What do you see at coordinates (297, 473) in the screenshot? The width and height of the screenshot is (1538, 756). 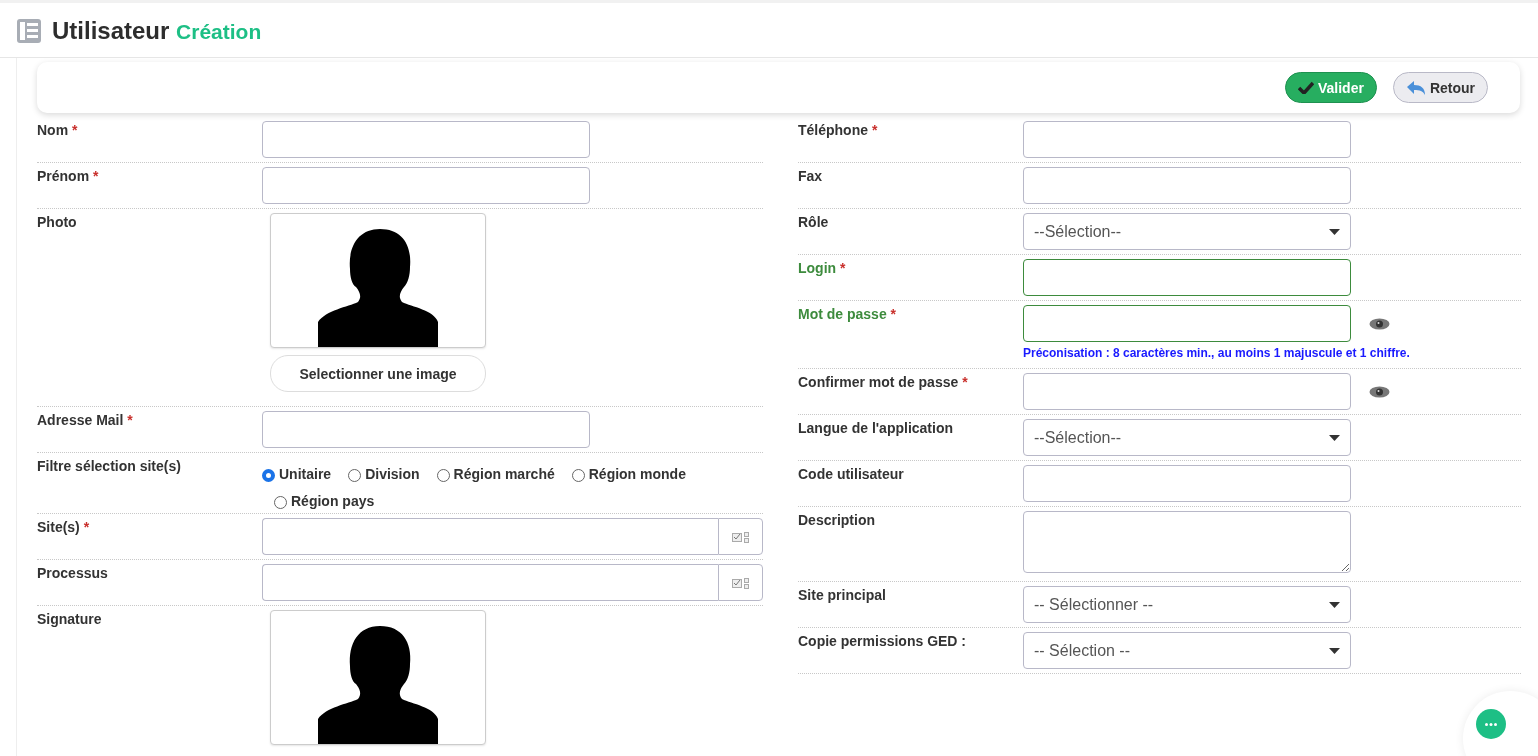 I see `radio-option: Unitaire` at bounding box center [297, 473].